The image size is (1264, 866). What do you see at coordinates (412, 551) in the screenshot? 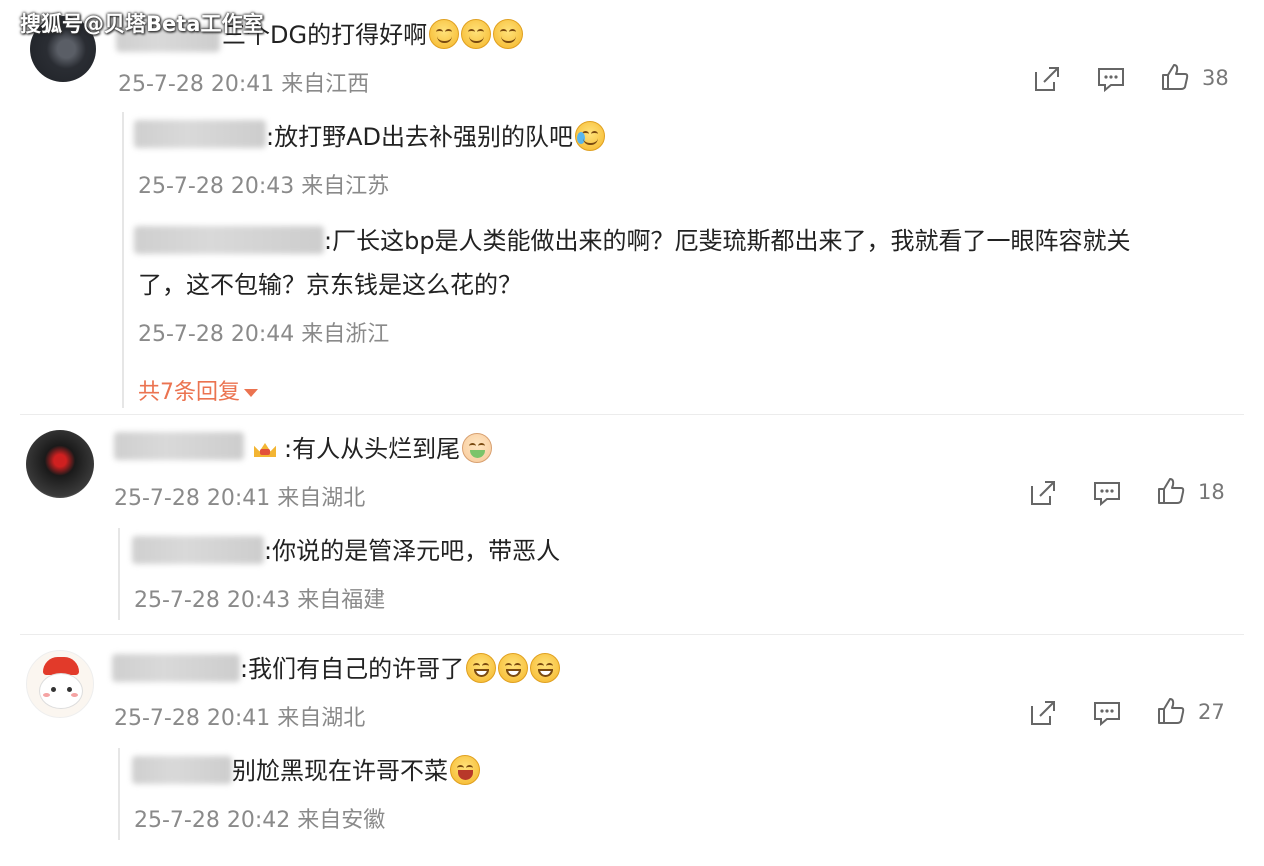
I see `reply-text: :你说的是管泽元吧，带恶人` at bounding box center [412, 551].